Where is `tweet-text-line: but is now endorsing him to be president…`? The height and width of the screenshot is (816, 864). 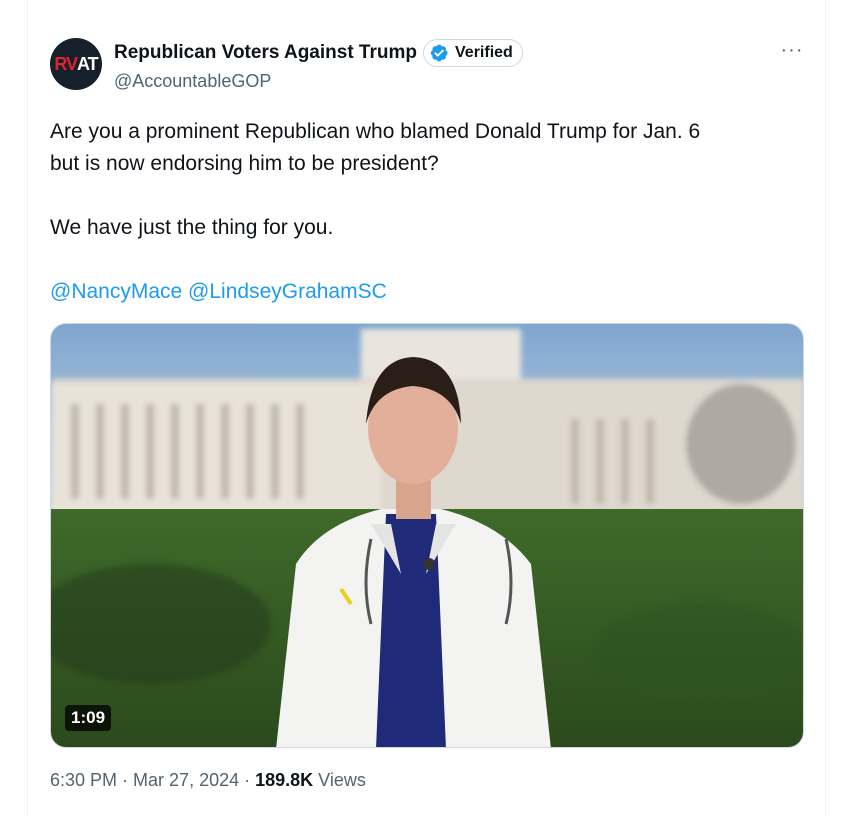
tweet-text-line: but is now endorsing him to be president… is located at coordinates (244, 163).